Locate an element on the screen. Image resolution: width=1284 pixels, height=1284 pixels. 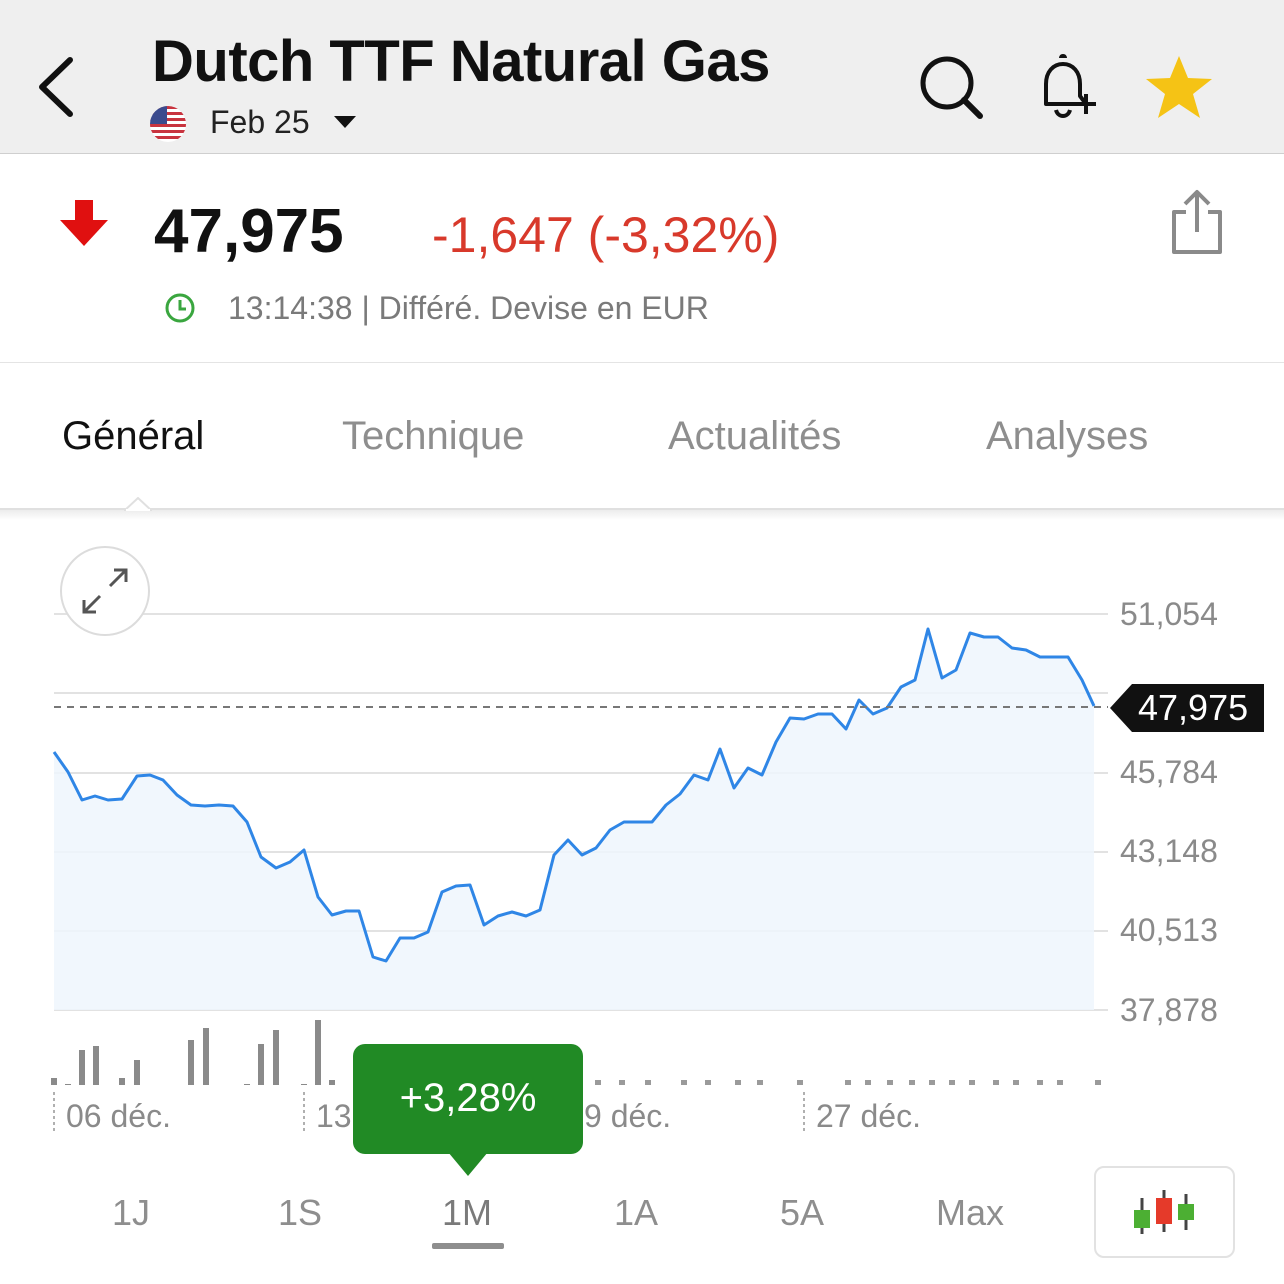
period-1s: 1S is located at coordinates (300, 1213).